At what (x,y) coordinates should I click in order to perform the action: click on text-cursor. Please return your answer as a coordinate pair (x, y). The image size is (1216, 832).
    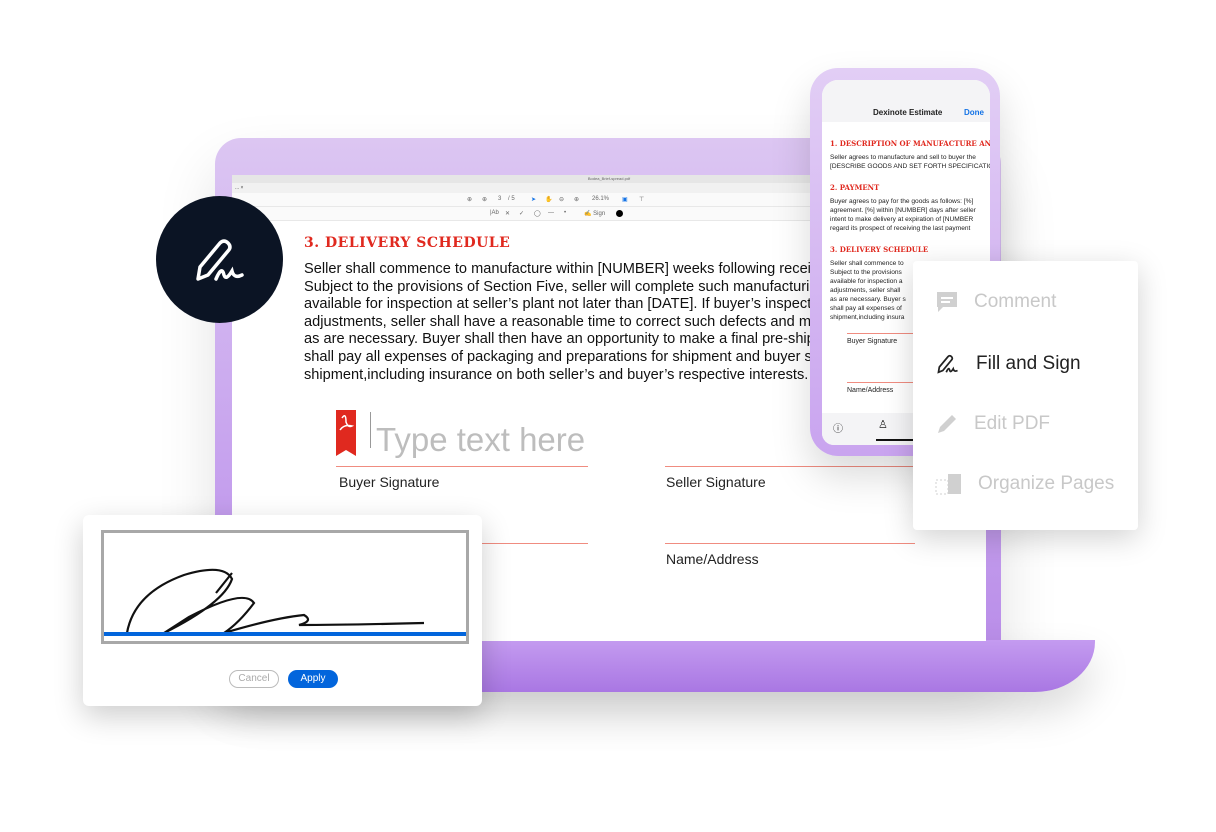
    Looking at the image, I should click on (370, 430).